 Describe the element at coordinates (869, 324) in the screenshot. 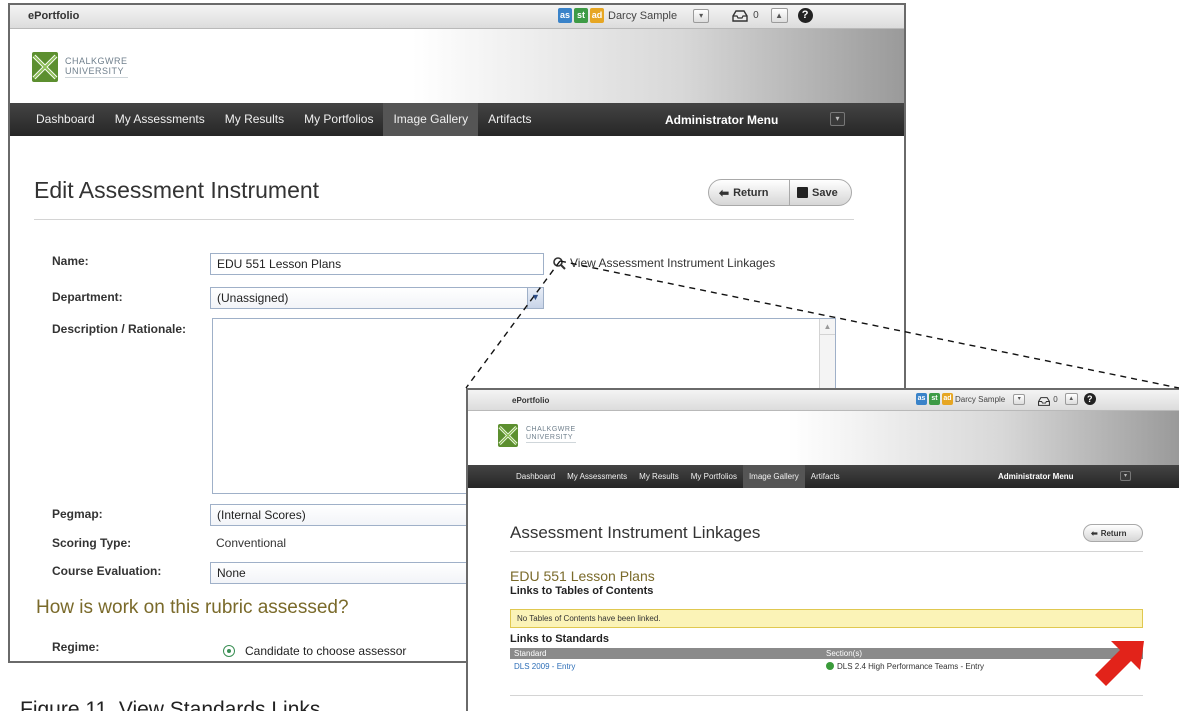

I see `zoom-line-right` at that location.